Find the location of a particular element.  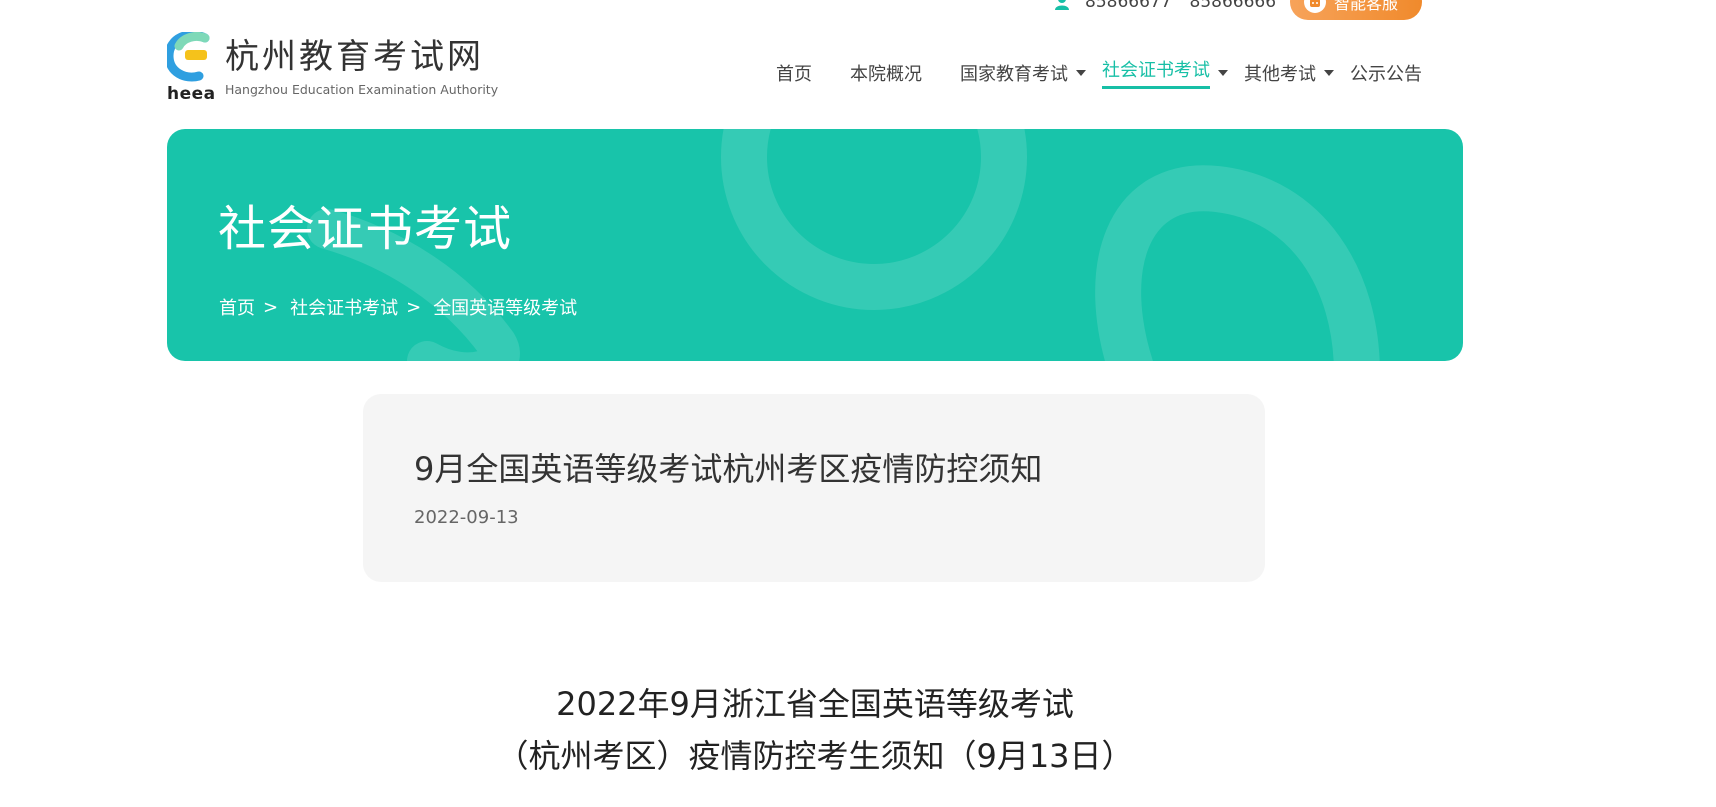

smart-service-label: 智能客服 is located at coordinates (1366, 6).